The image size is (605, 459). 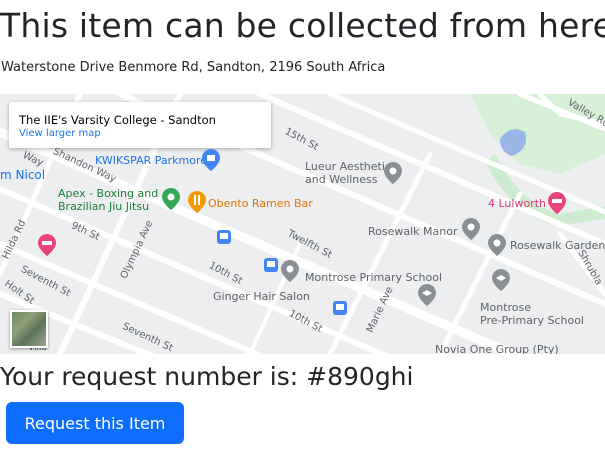 What do you see at coordinates (373, 278) in the screenshot?
I see `place-label: Montrose Primary School` at bounding box center [373, 278].